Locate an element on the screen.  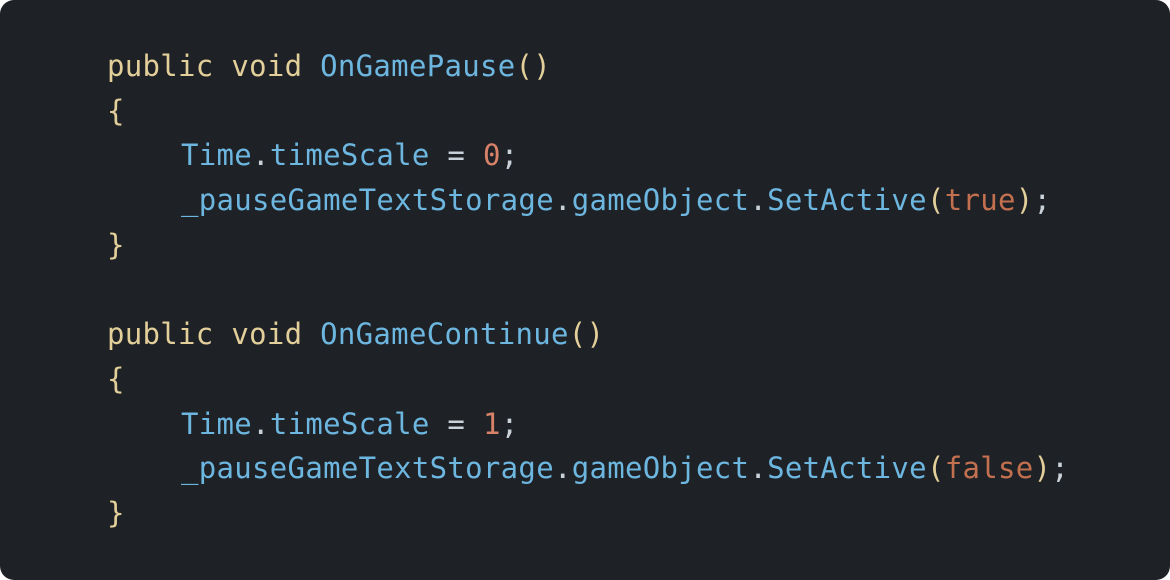
statement-line: Time.timeScale = 1; is located at coordinates (638, 424).